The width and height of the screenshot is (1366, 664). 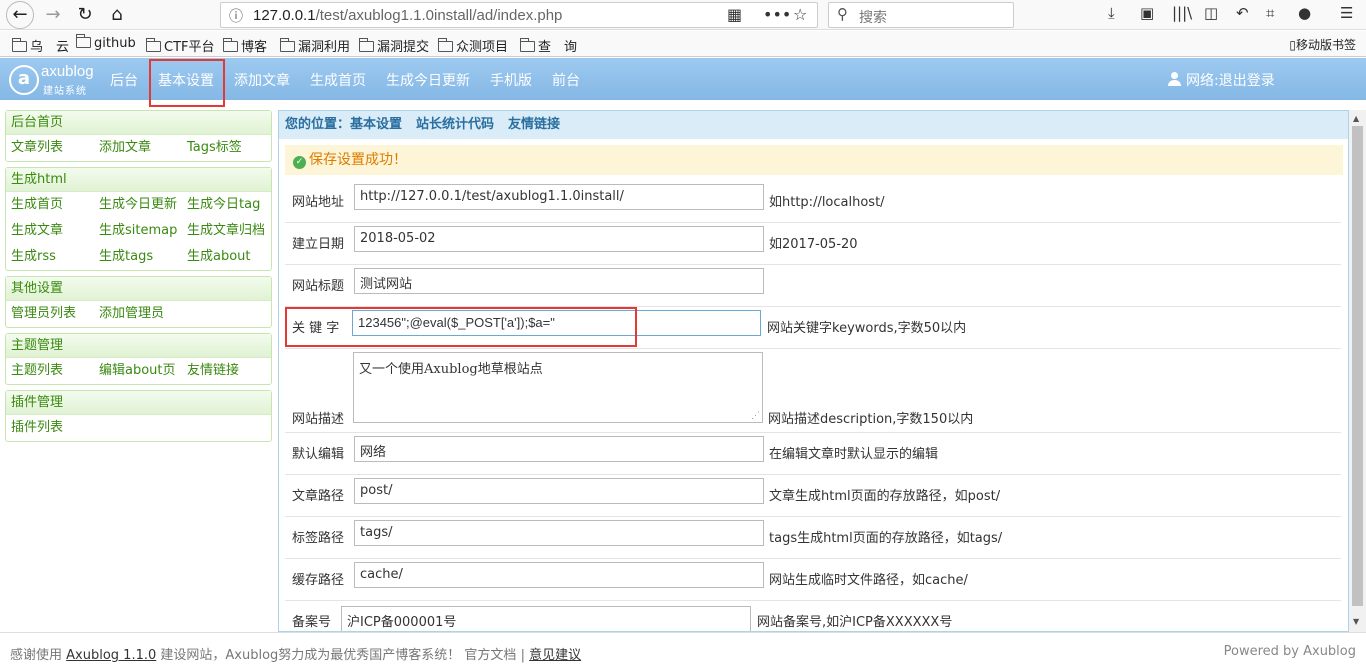 What do you see at coordinates (559, 449) in the screenshot?
I see `editor-input: 网络` at bounding box center [559, 449].